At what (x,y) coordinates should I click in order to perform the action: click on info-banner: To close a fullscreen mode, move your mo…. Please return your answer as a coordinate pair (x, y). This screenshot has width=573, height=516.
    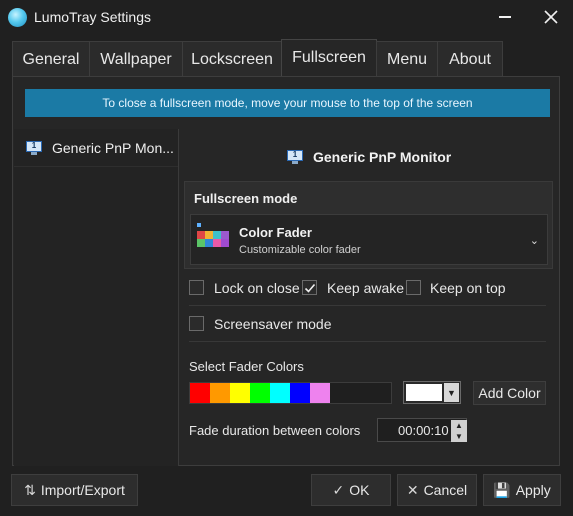
    Looking at the image, I should click on (287, 103).